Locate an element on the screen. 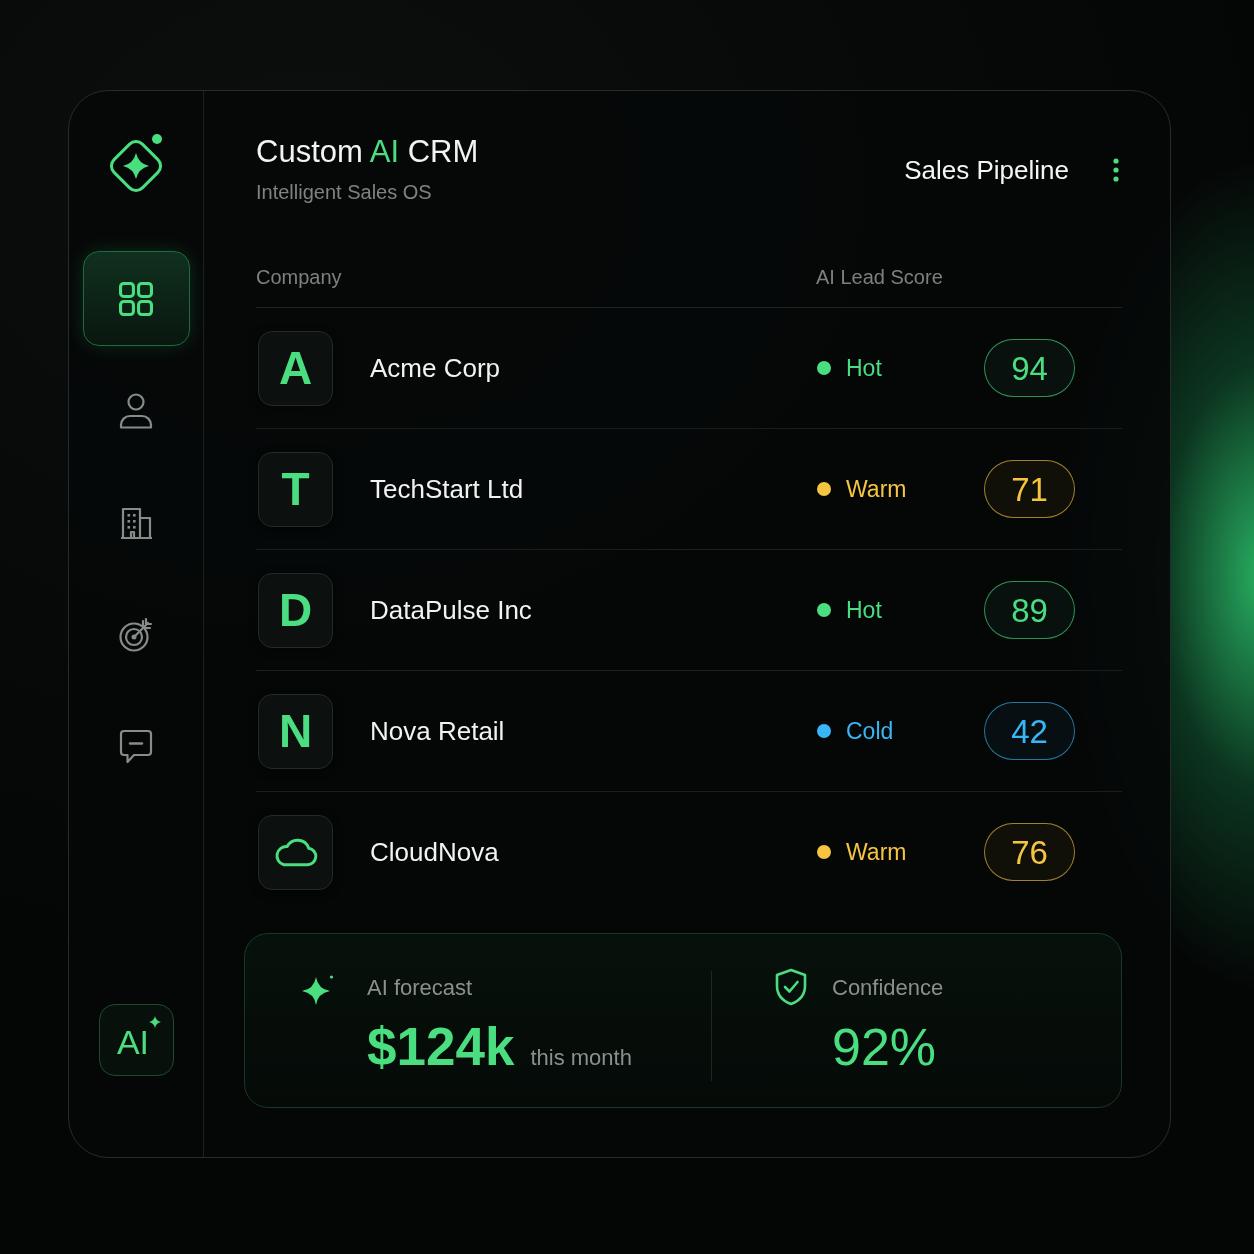 This screenshot has width=1254, height=1254. grid-icon is located at coordinates (136, 298).